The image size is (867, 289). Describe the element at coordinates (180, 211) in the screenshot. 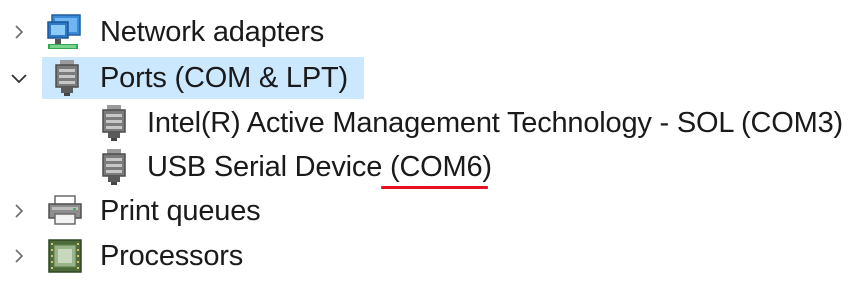

I see `tree-item-label: Print queues` at that location.